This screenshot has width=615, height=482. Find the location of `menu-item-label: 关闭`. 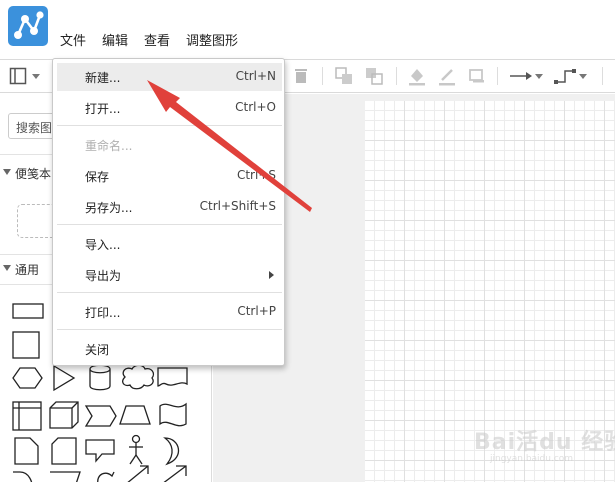

menu-item-label: 关闭 is located at coordinates (97, 350).